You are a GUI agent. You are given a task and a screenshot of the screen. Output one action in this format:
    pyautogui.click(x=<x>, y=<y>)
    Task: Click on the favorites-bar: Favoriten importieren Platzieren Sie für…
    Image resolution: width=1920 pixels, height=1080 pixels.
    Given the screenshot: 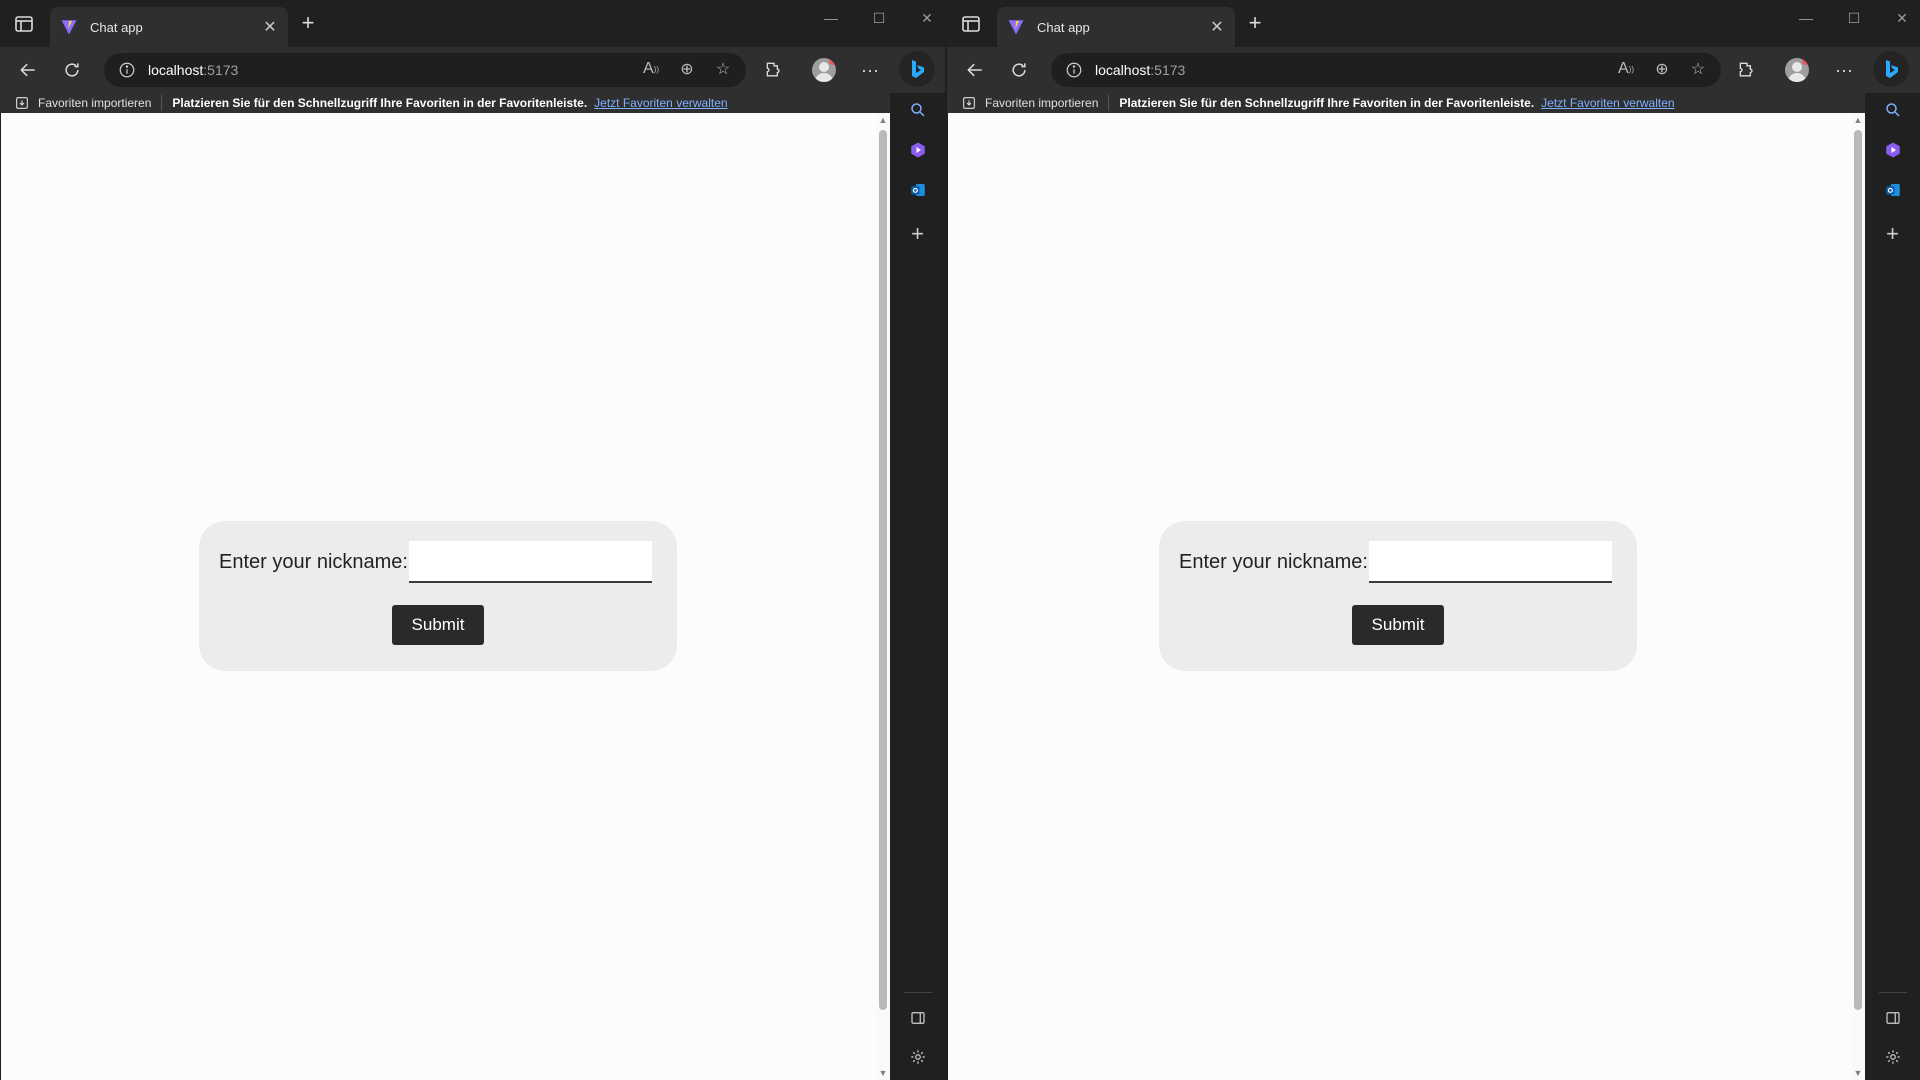 What is the action you would take?
    pyautogui.click(x=472, y=103)
    